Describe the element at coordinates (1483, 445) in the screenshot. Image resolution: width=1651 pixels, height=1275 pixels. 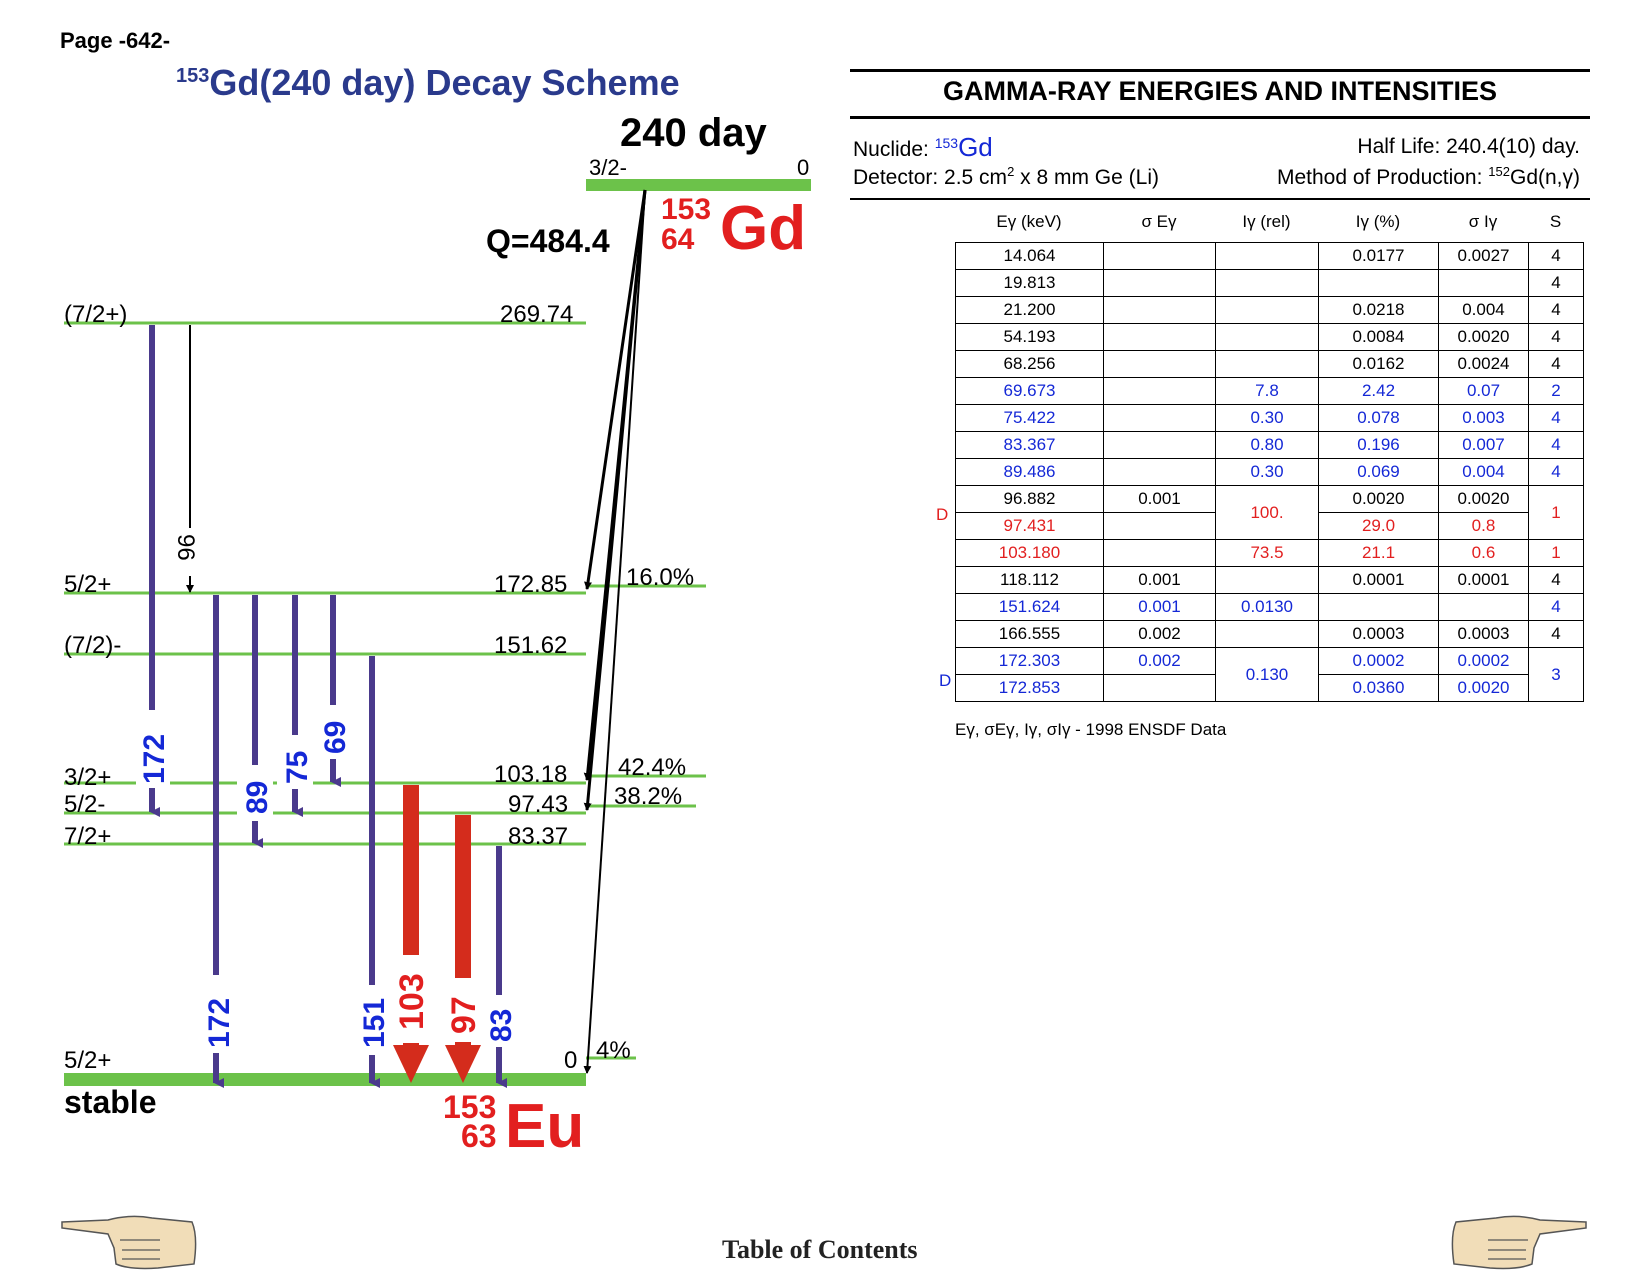
I see `cell-intensity-unc: 0.007` at that location.